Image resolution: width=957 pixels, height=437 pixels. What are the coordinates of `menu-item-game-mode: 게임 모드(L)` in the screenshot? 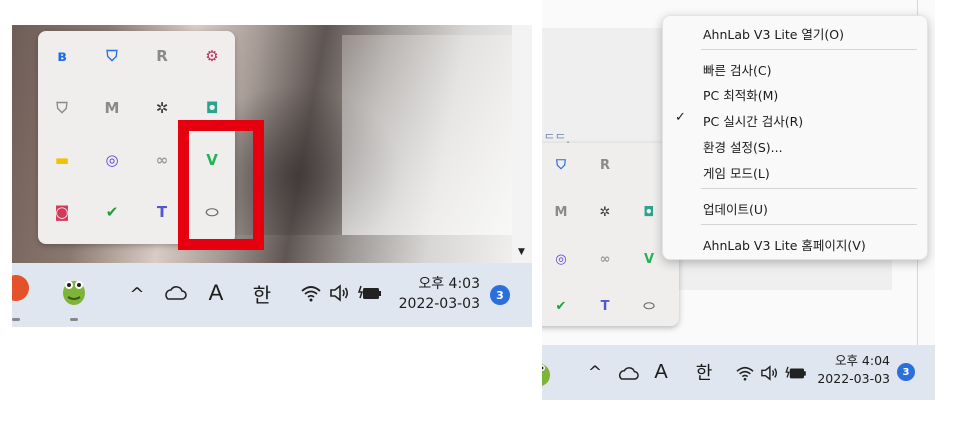 It's located at (736, 172).